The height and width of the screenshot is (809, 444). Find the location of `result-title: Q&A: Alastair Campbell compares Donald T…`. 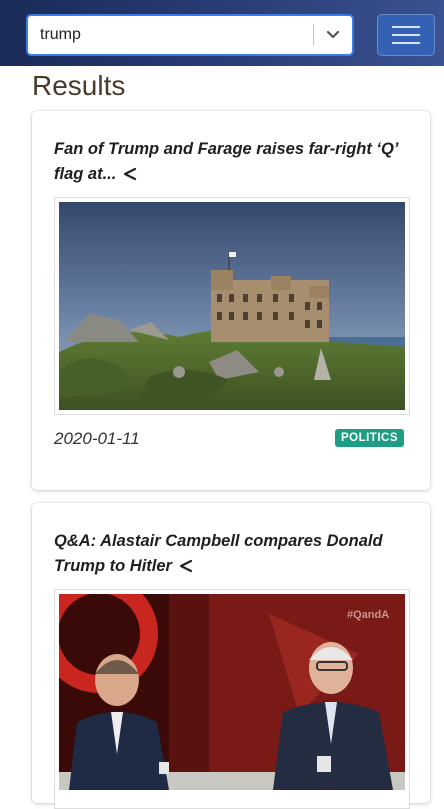

result-title: Q&A: Alastair Campbell compares Donald T… is located at coordinates (231, 555).